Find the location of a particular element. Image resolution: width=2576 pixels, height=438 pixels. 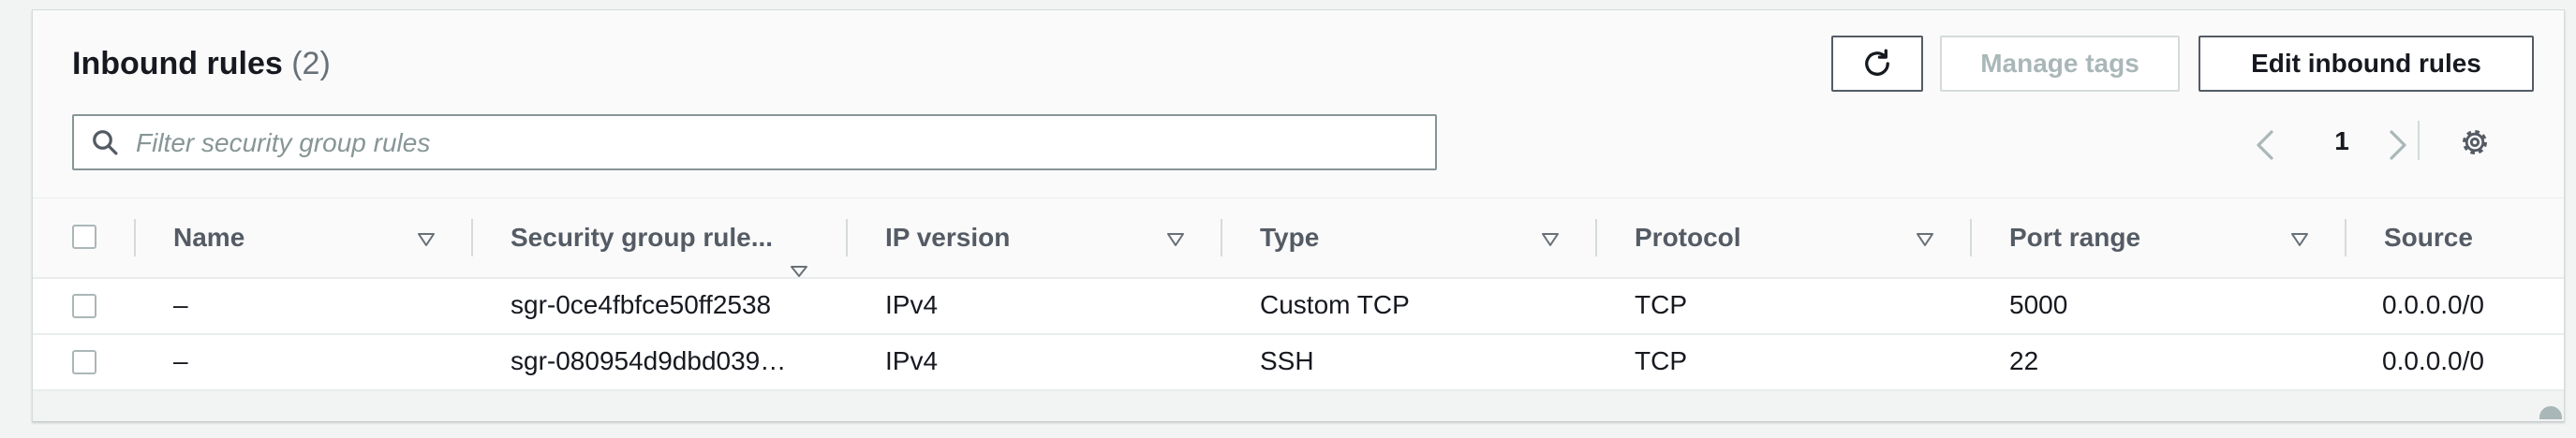

column-header-source: Source is located at coordinates (2429, 238).